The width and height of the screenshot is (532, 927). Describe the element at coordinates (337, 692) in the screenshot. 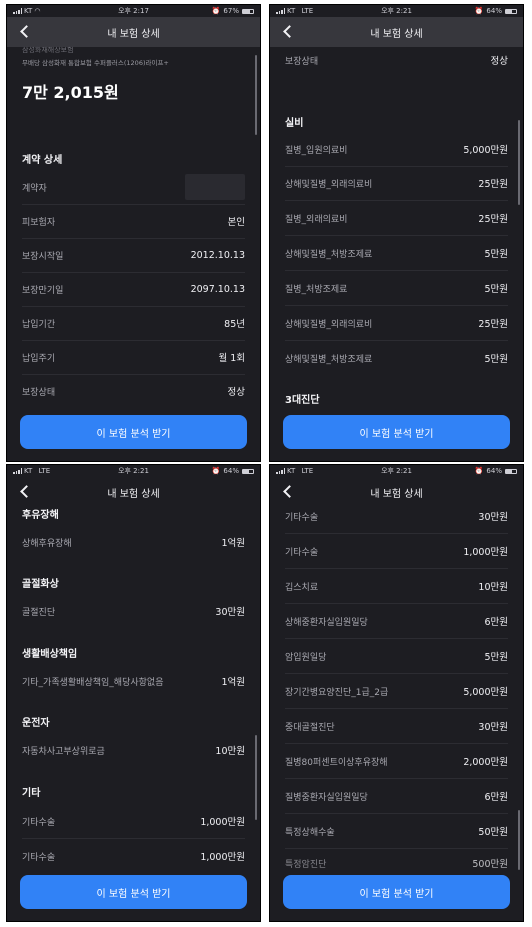

I see `row-label: 장기간병요양진단_1급_2급` at that location.